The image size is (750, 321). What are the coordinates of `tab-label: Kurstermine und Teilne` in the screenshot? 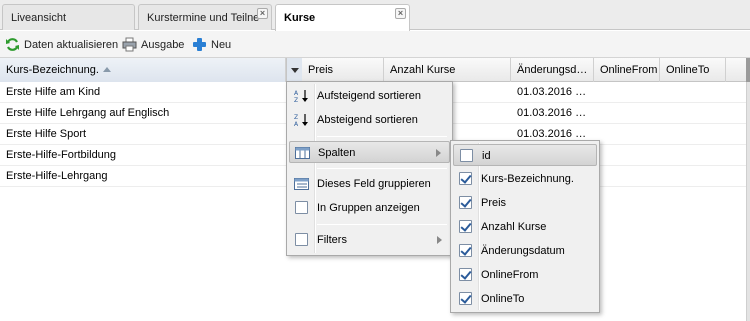 It's located at (203, 18).